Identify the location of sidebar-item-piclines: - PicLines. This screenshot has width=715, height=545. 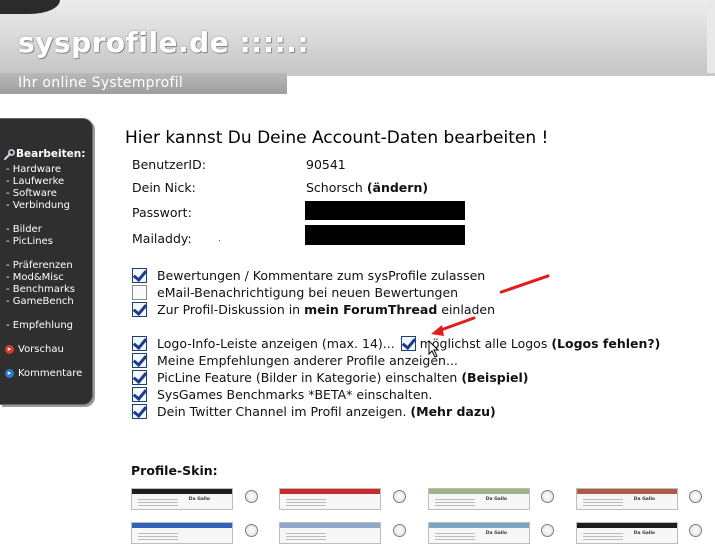
(29, 242).